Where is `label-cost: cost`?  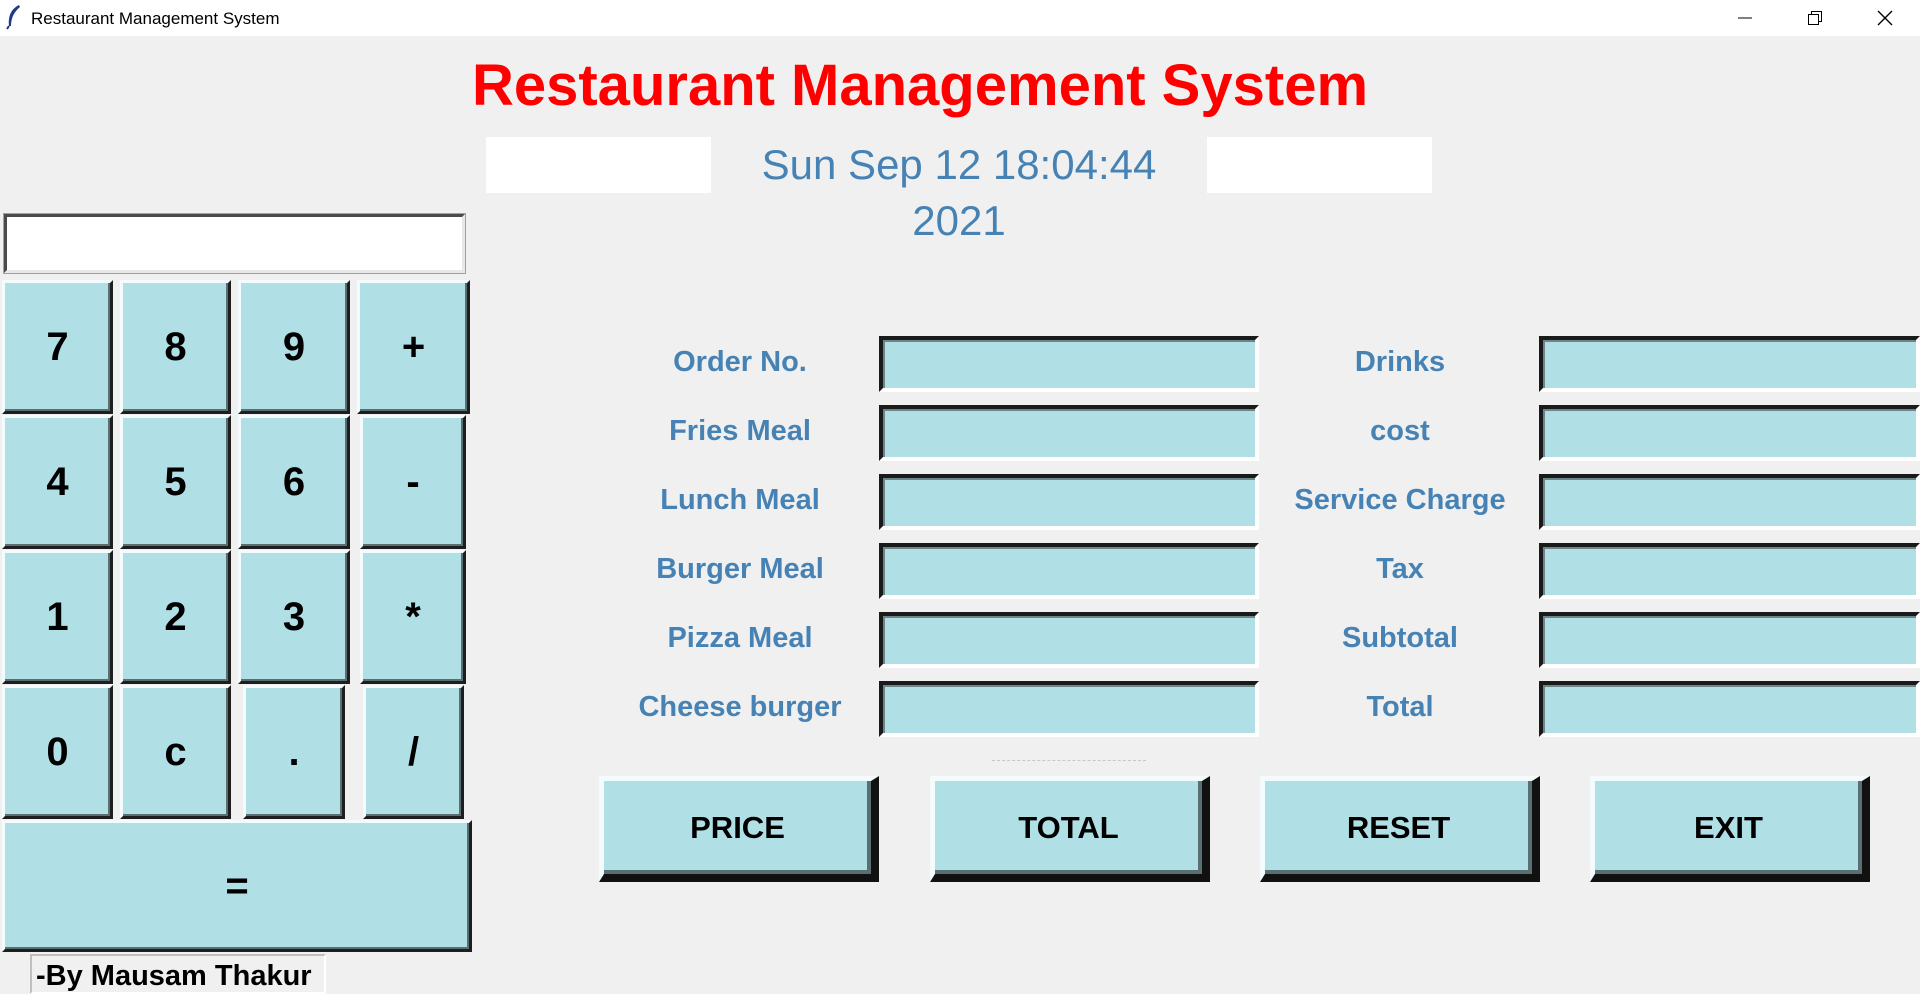 label-cost: cost is located at coordinates (1400, 431).